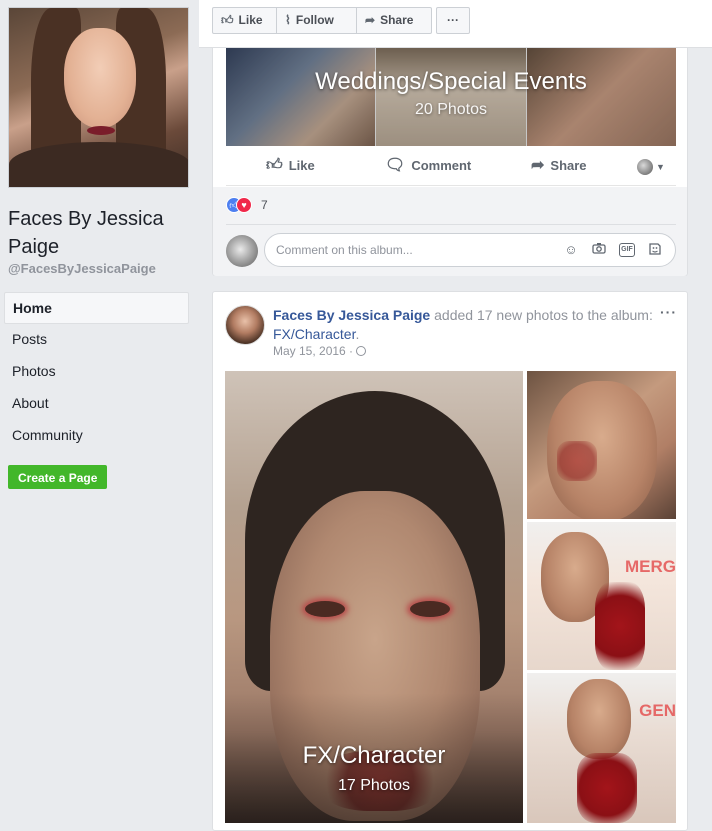 The height and width of the screenshot is (831, 712). What do you see at coordinates (351, 315) in the screenshot?
I see `author-link: Faces By Jessica Paige` at bounding box center [351, 315].